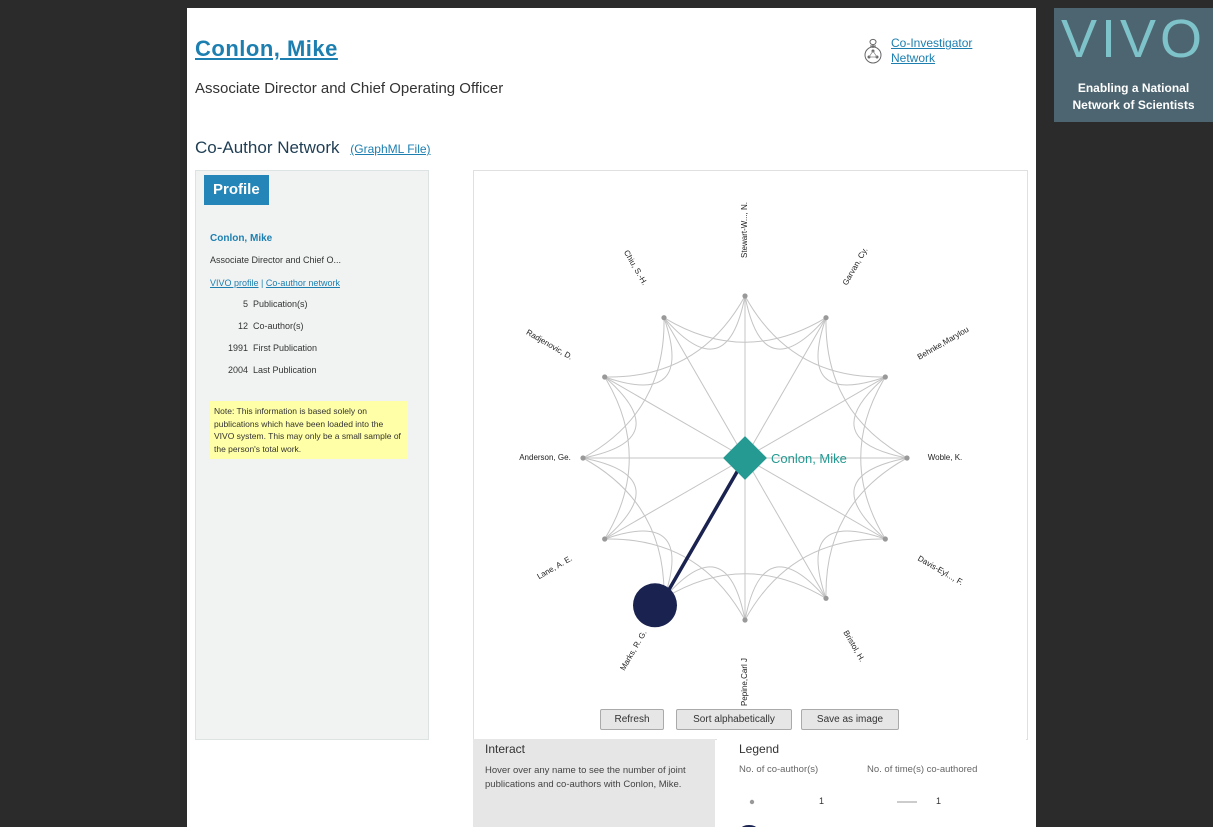 This screenshot has height=827, width=1213. Describe the element at coordinates (939, 801) in the screenshot. I see `legend-edge-value: 1` at that location.